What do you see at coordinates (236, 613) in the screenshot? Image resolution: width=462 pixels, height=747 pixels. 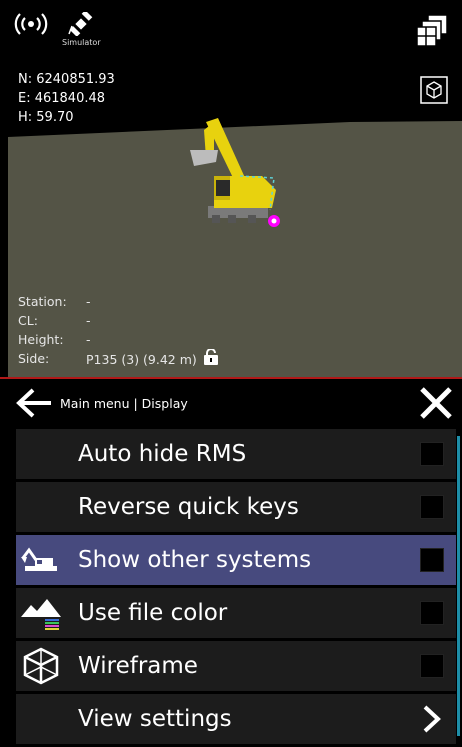 I see `menu-item-use-file-color: Use file color` at bounding box center [236, 613].